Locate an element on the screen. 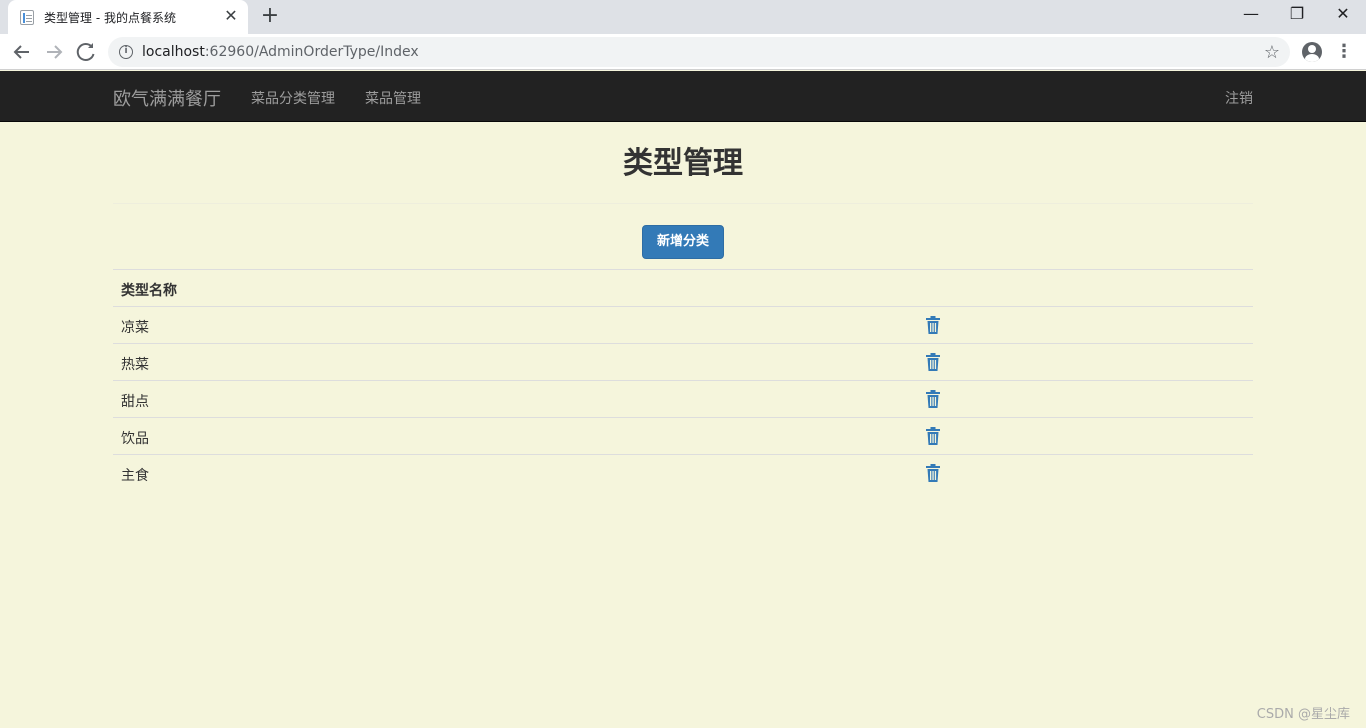  table-row: 甜点 is located at coordinates (683, 398).